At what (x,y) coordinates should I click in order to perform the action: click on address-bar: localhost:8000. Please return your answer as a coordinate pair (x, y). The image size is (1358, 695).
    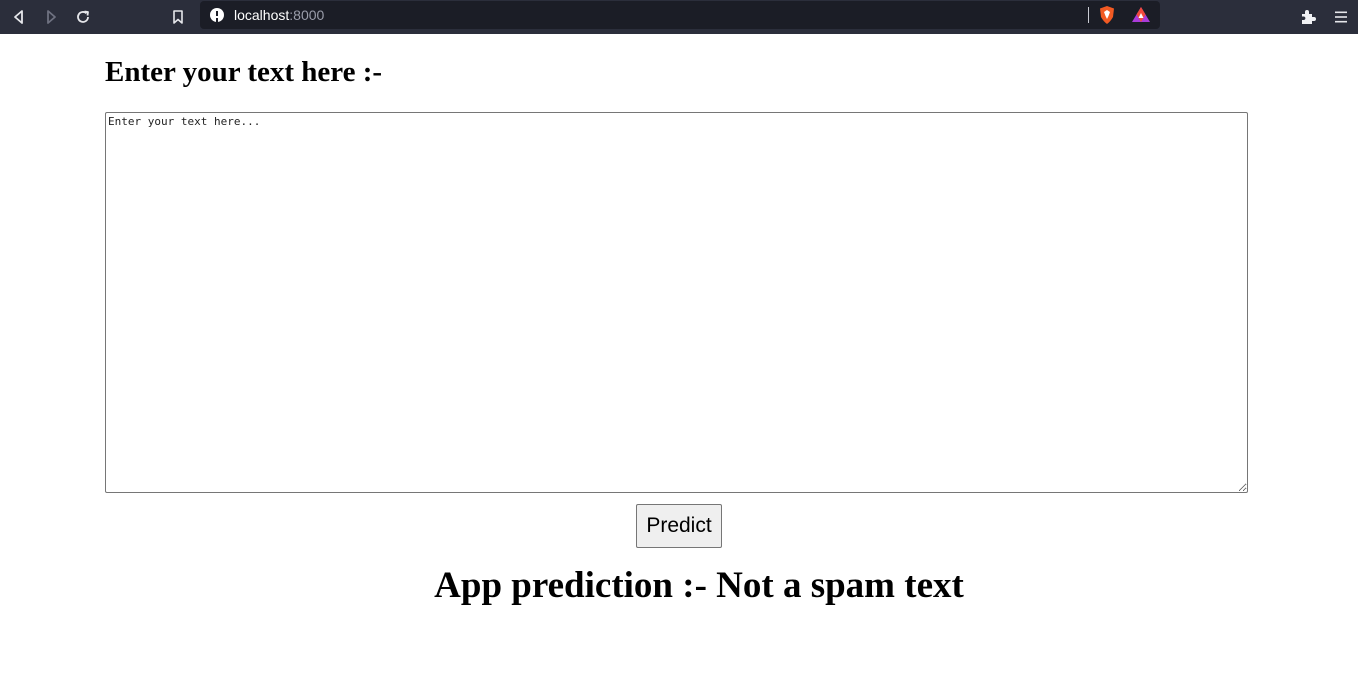
    Looking at the image, I should click on (680, 15).